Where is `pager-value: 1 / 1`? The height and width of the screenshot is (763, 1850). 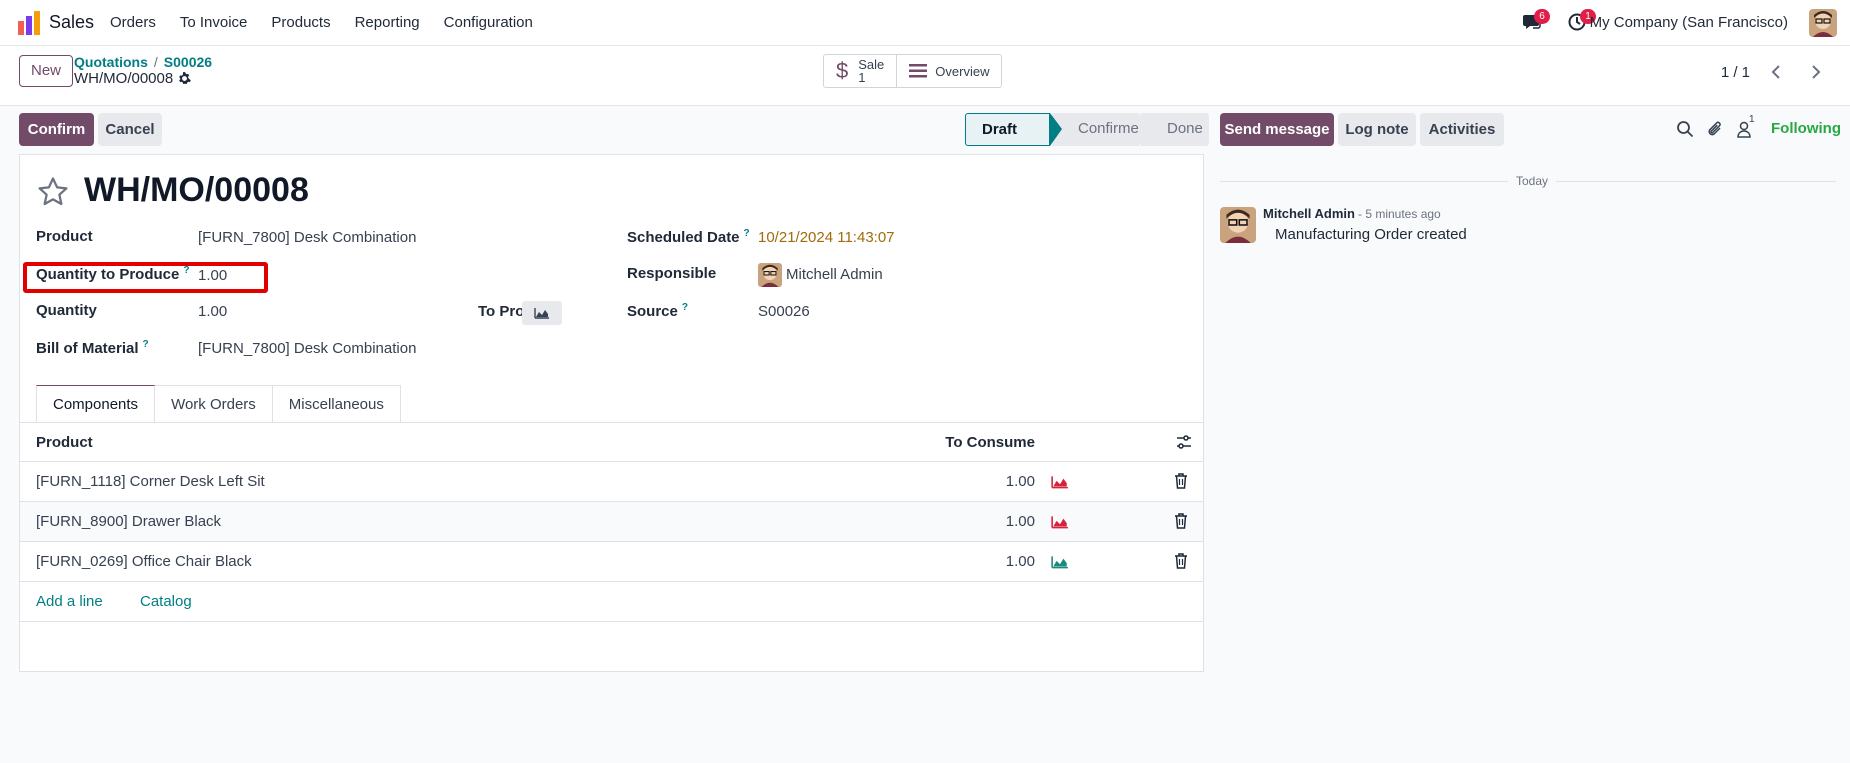 pager-value: 1 / 1 is located at coordinates (1735, 72).